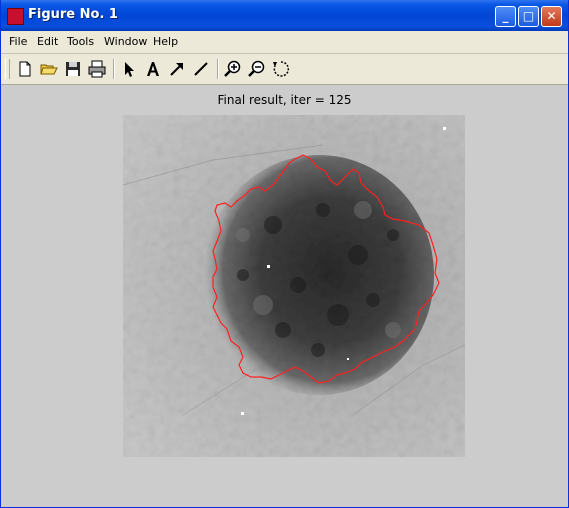  Describe the element at coordinates (505, 16) in the screenshot. I see `minimize-button: _` at that location.